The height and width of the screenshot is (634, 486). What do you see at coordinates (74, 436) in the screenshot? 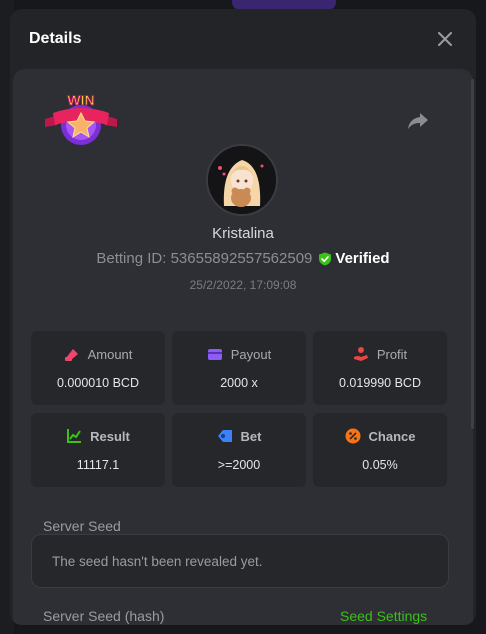
I see `result-chart-icon` at bounding box center [74, 436].